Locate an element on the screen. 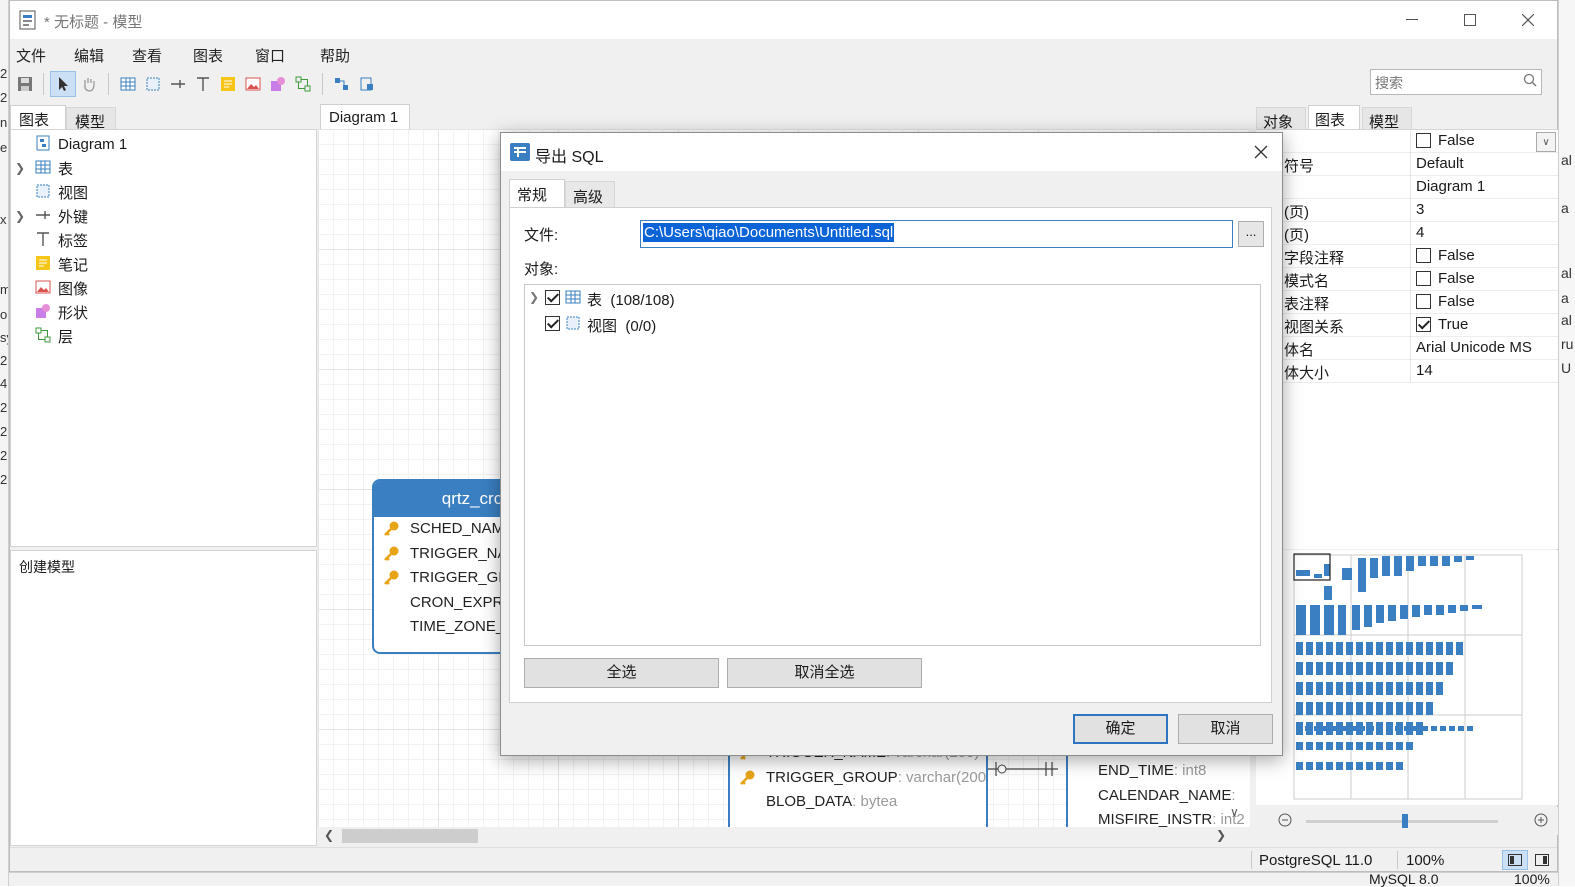  view-icon is located at coordinates (153, 84).